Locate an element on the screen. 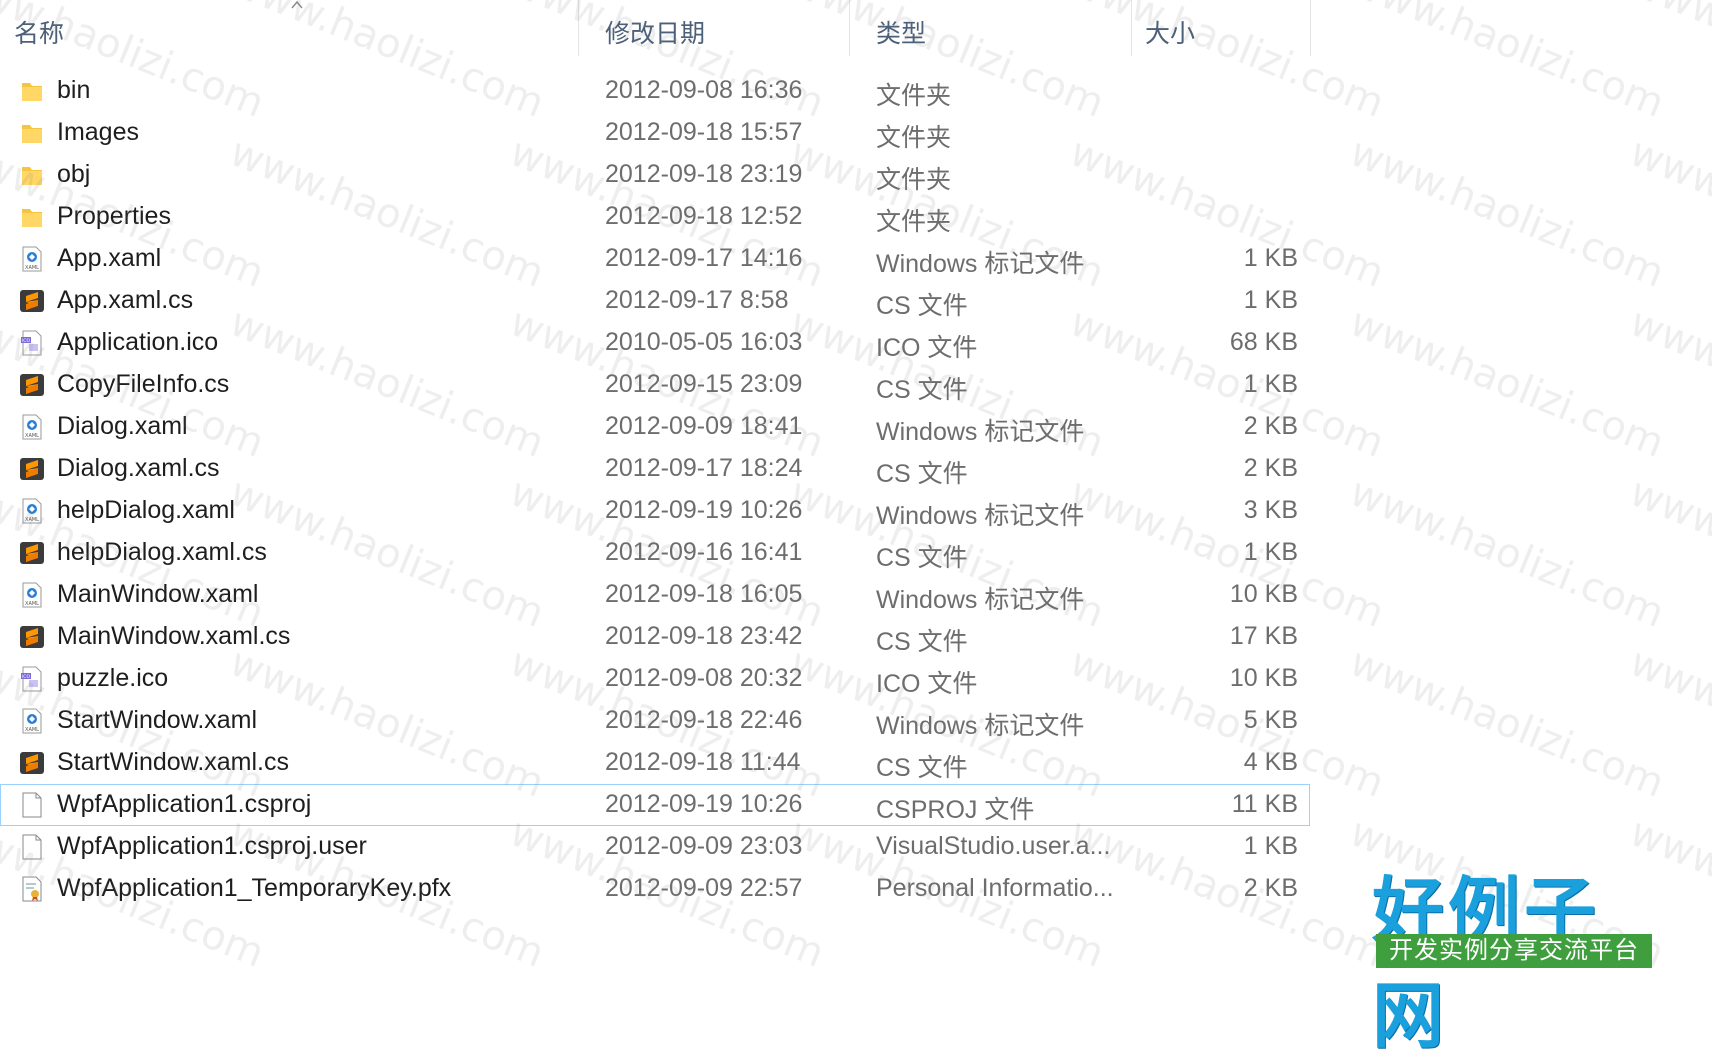 This screenshot has height=1062, width=1712. file-name: WpfApplication1.csproj is located at coordinates (184, 804).